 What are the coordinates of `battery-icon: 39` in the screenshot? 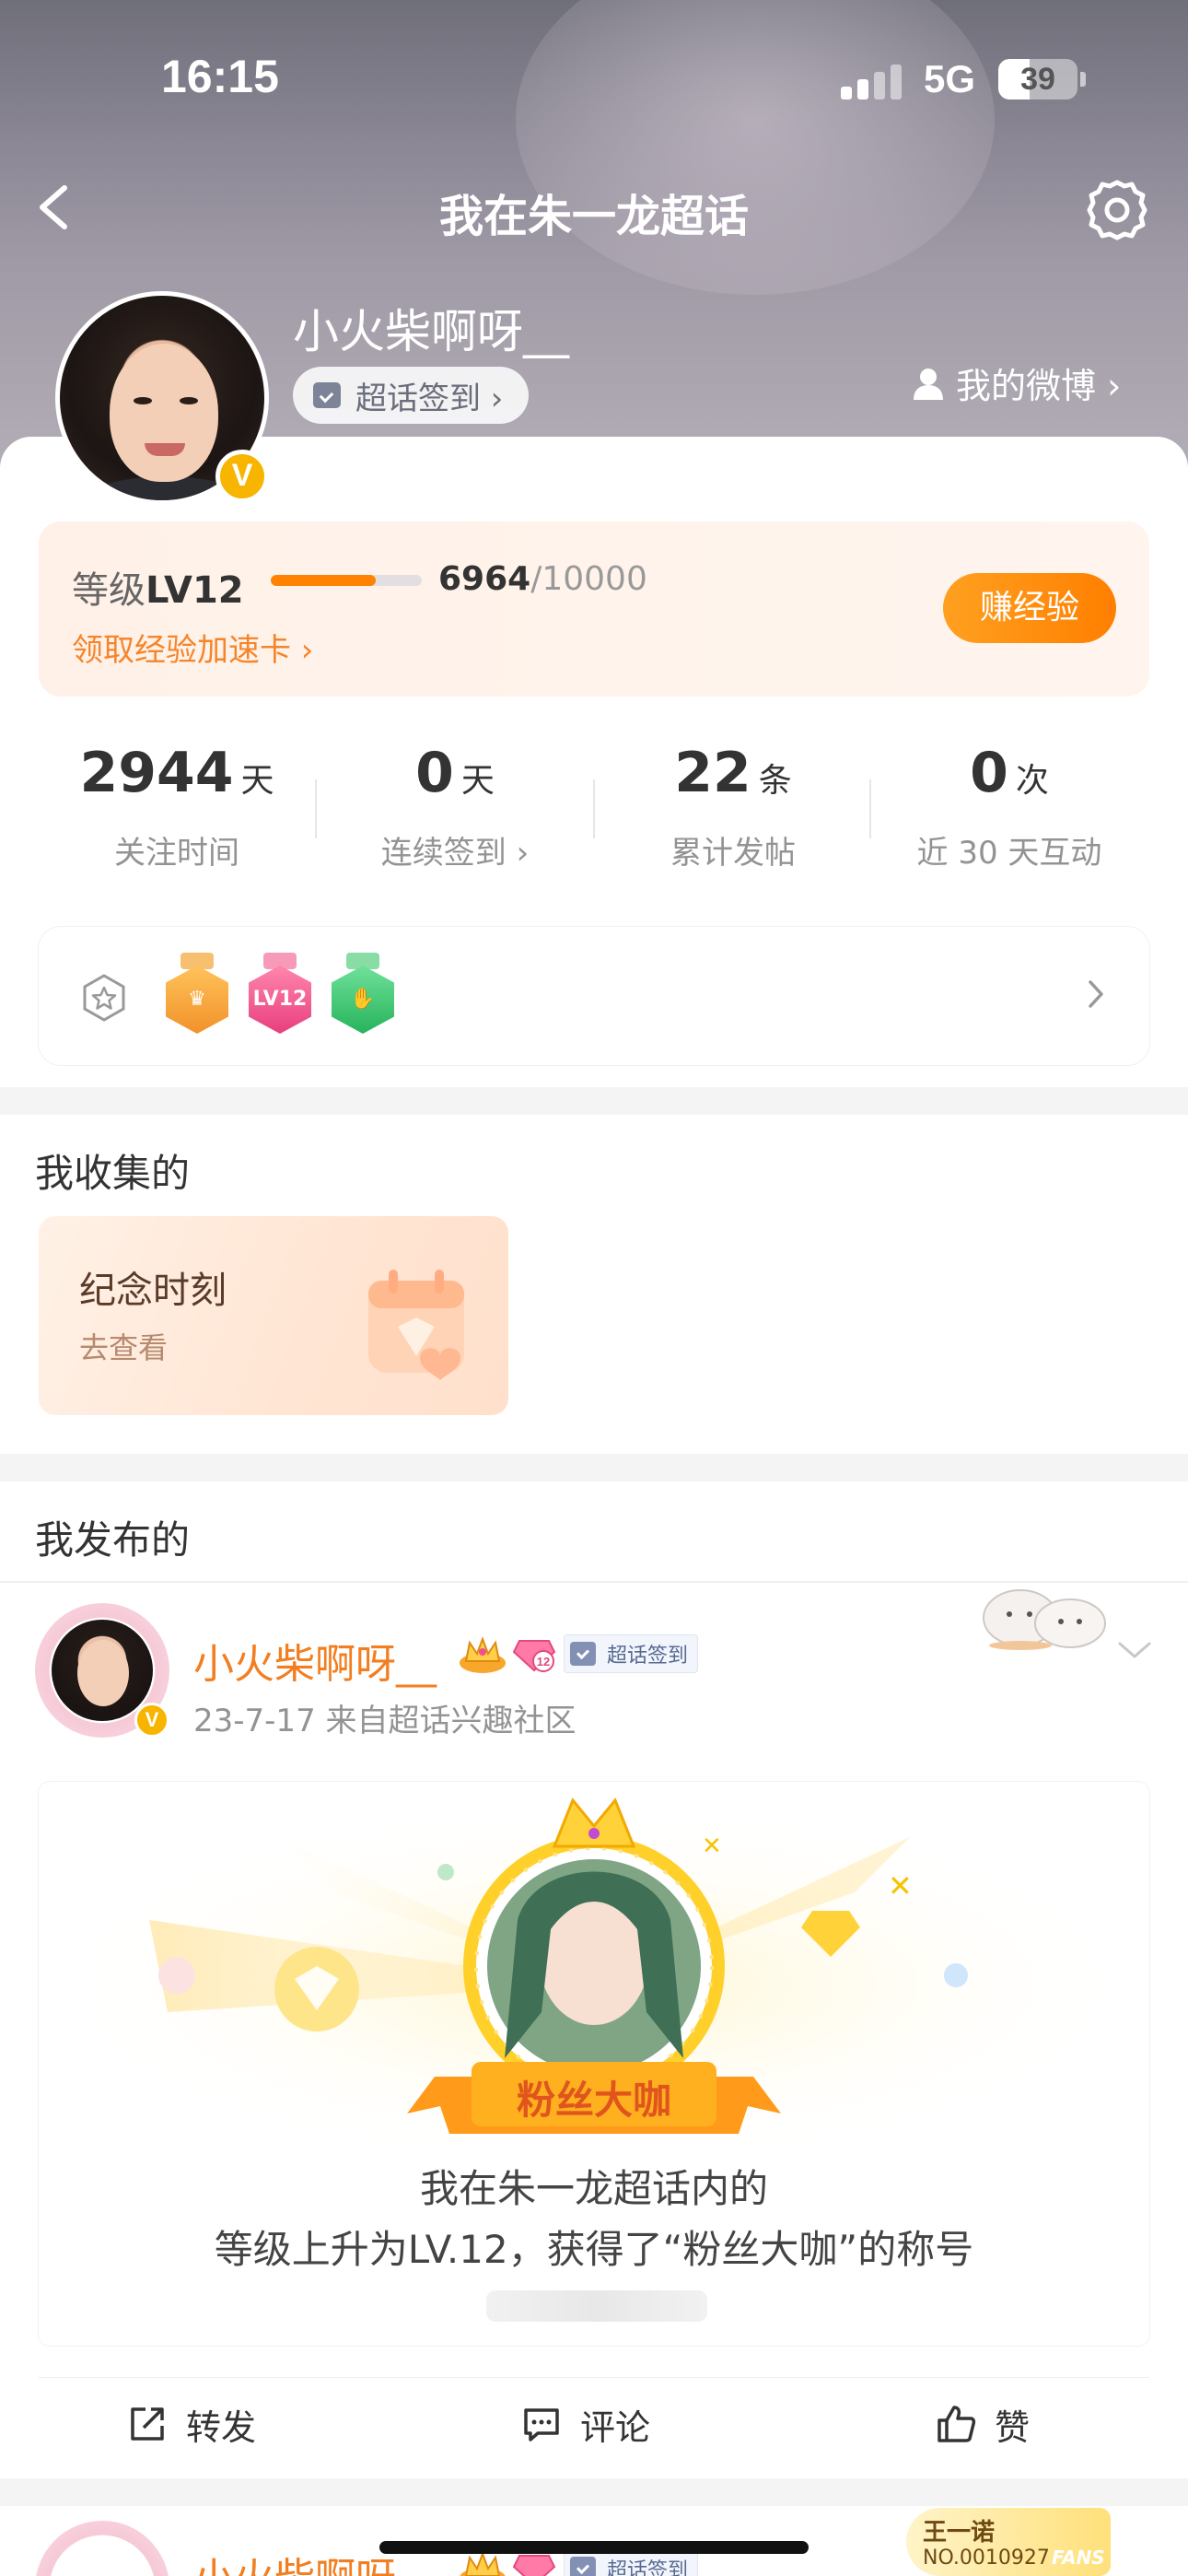 It's located at (1037, 79).